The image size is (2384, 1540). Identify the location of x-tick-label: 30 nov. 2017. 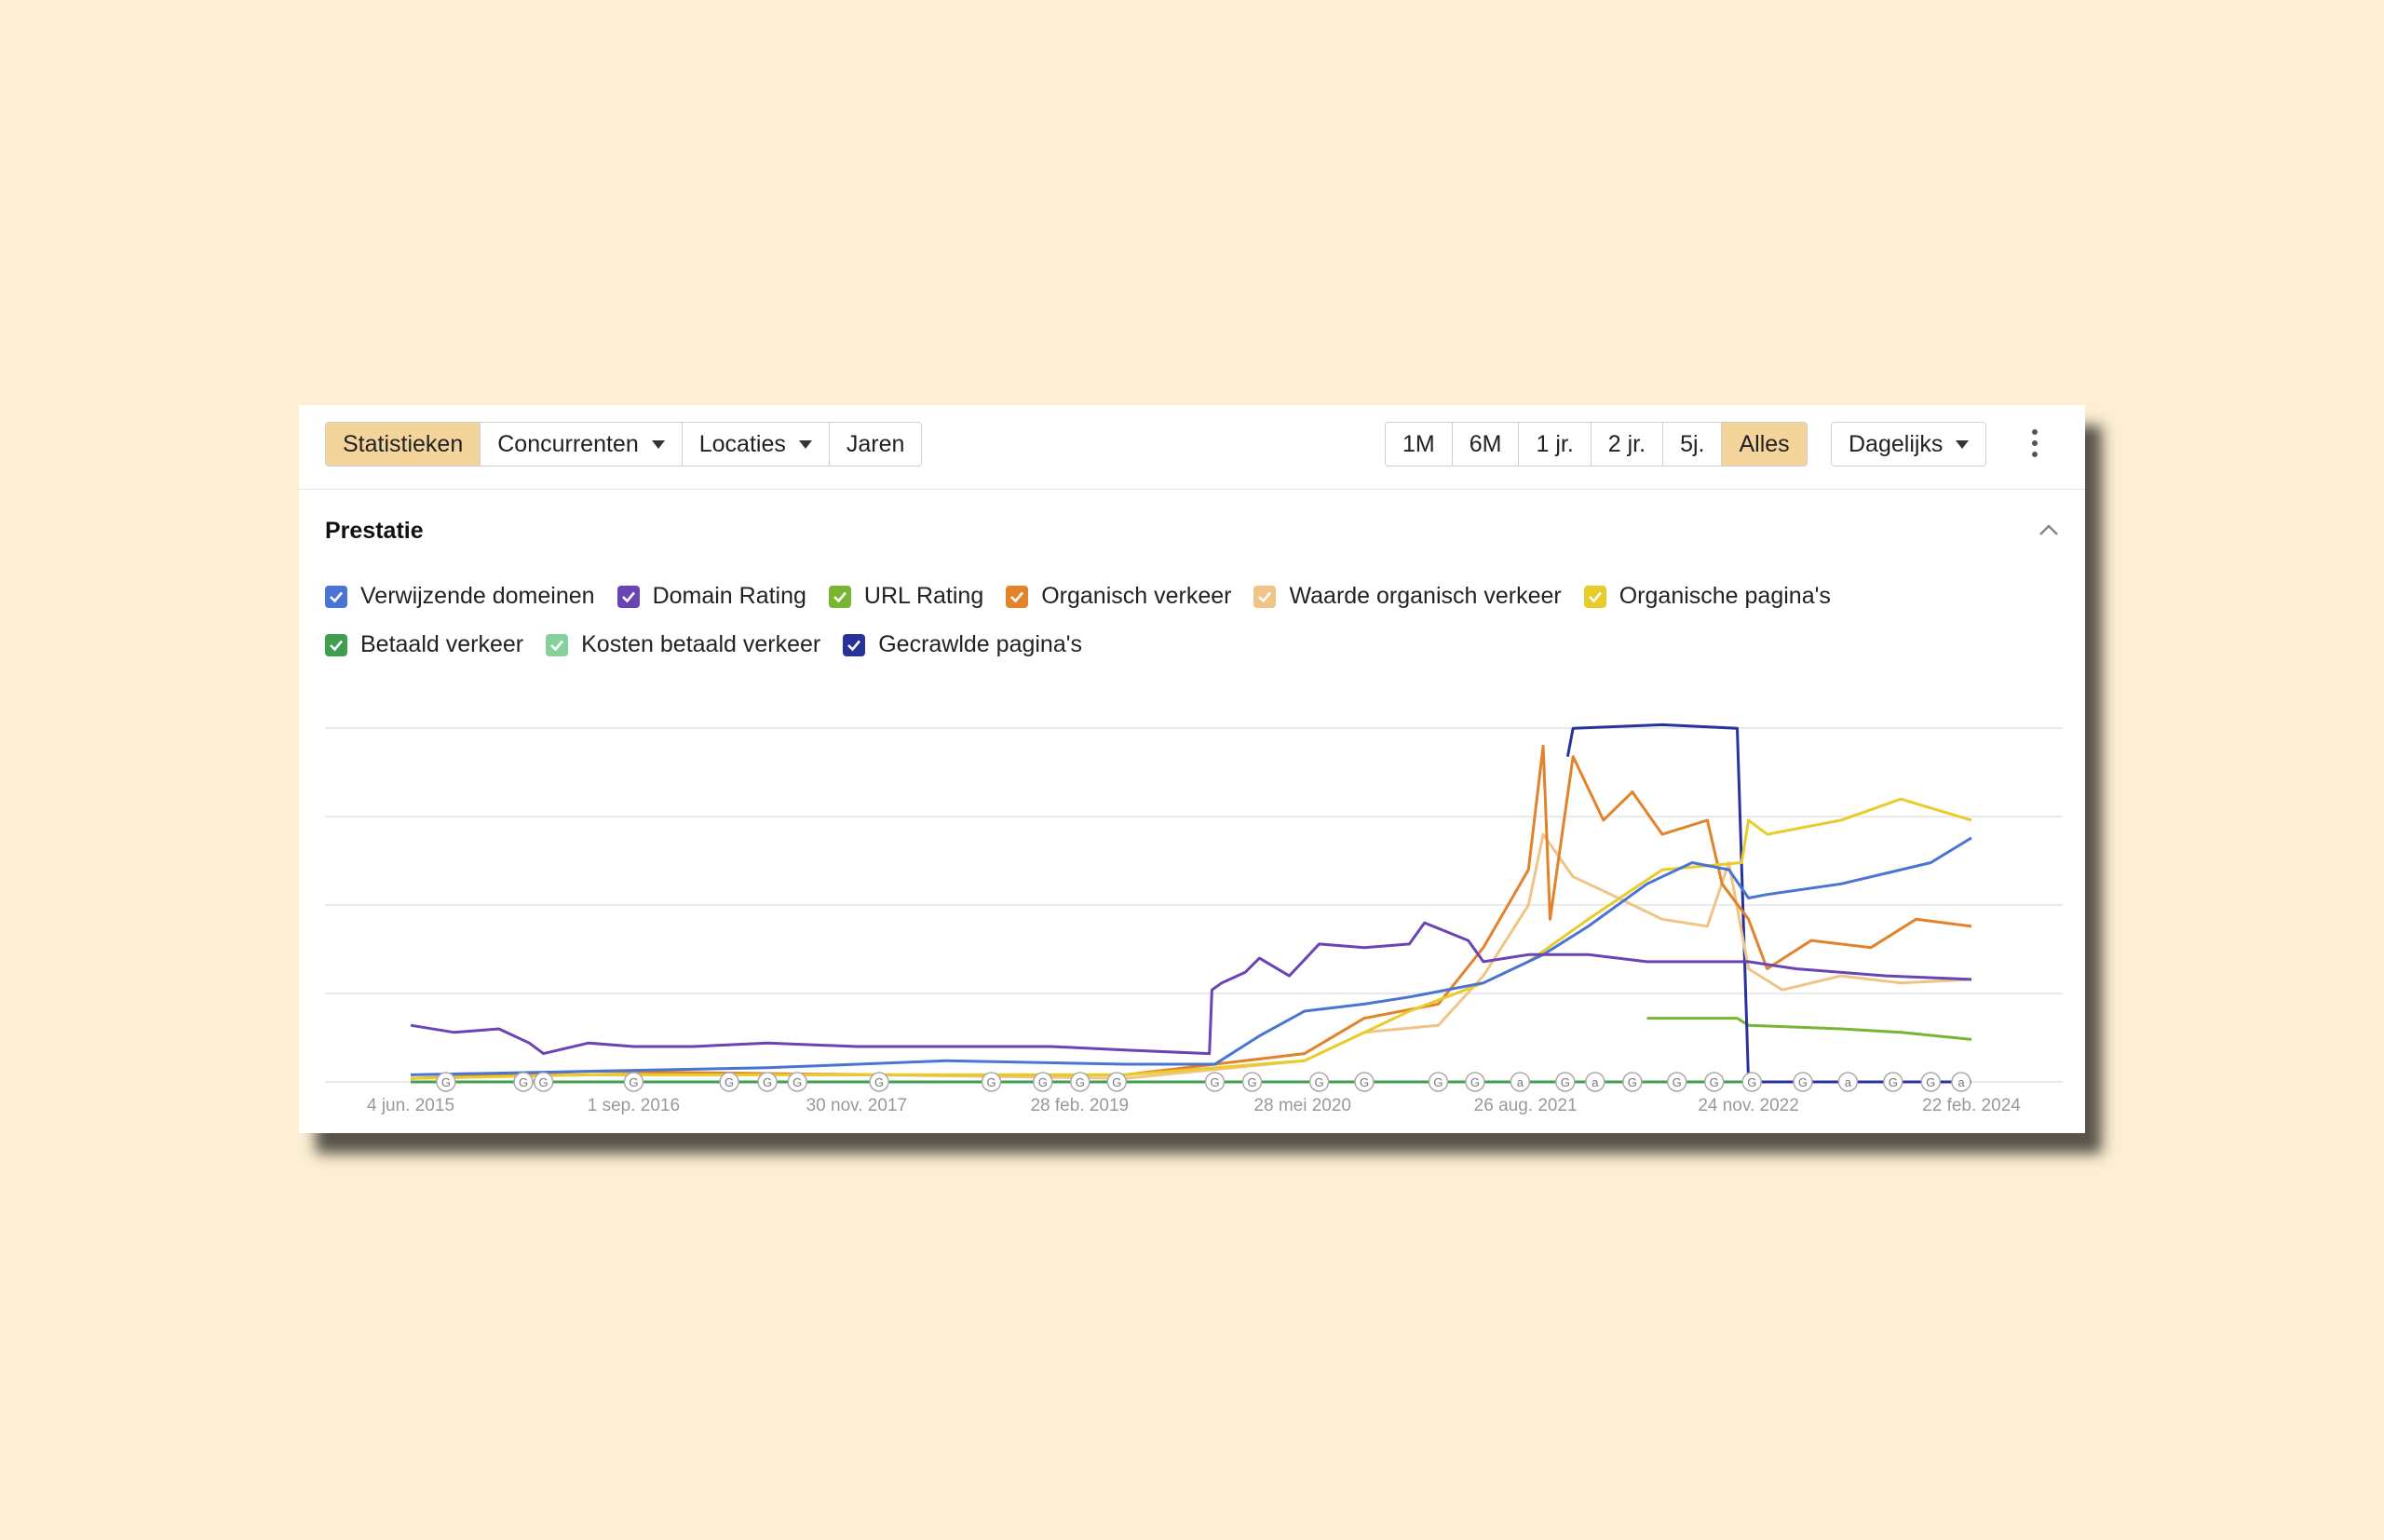
(856, 1106).